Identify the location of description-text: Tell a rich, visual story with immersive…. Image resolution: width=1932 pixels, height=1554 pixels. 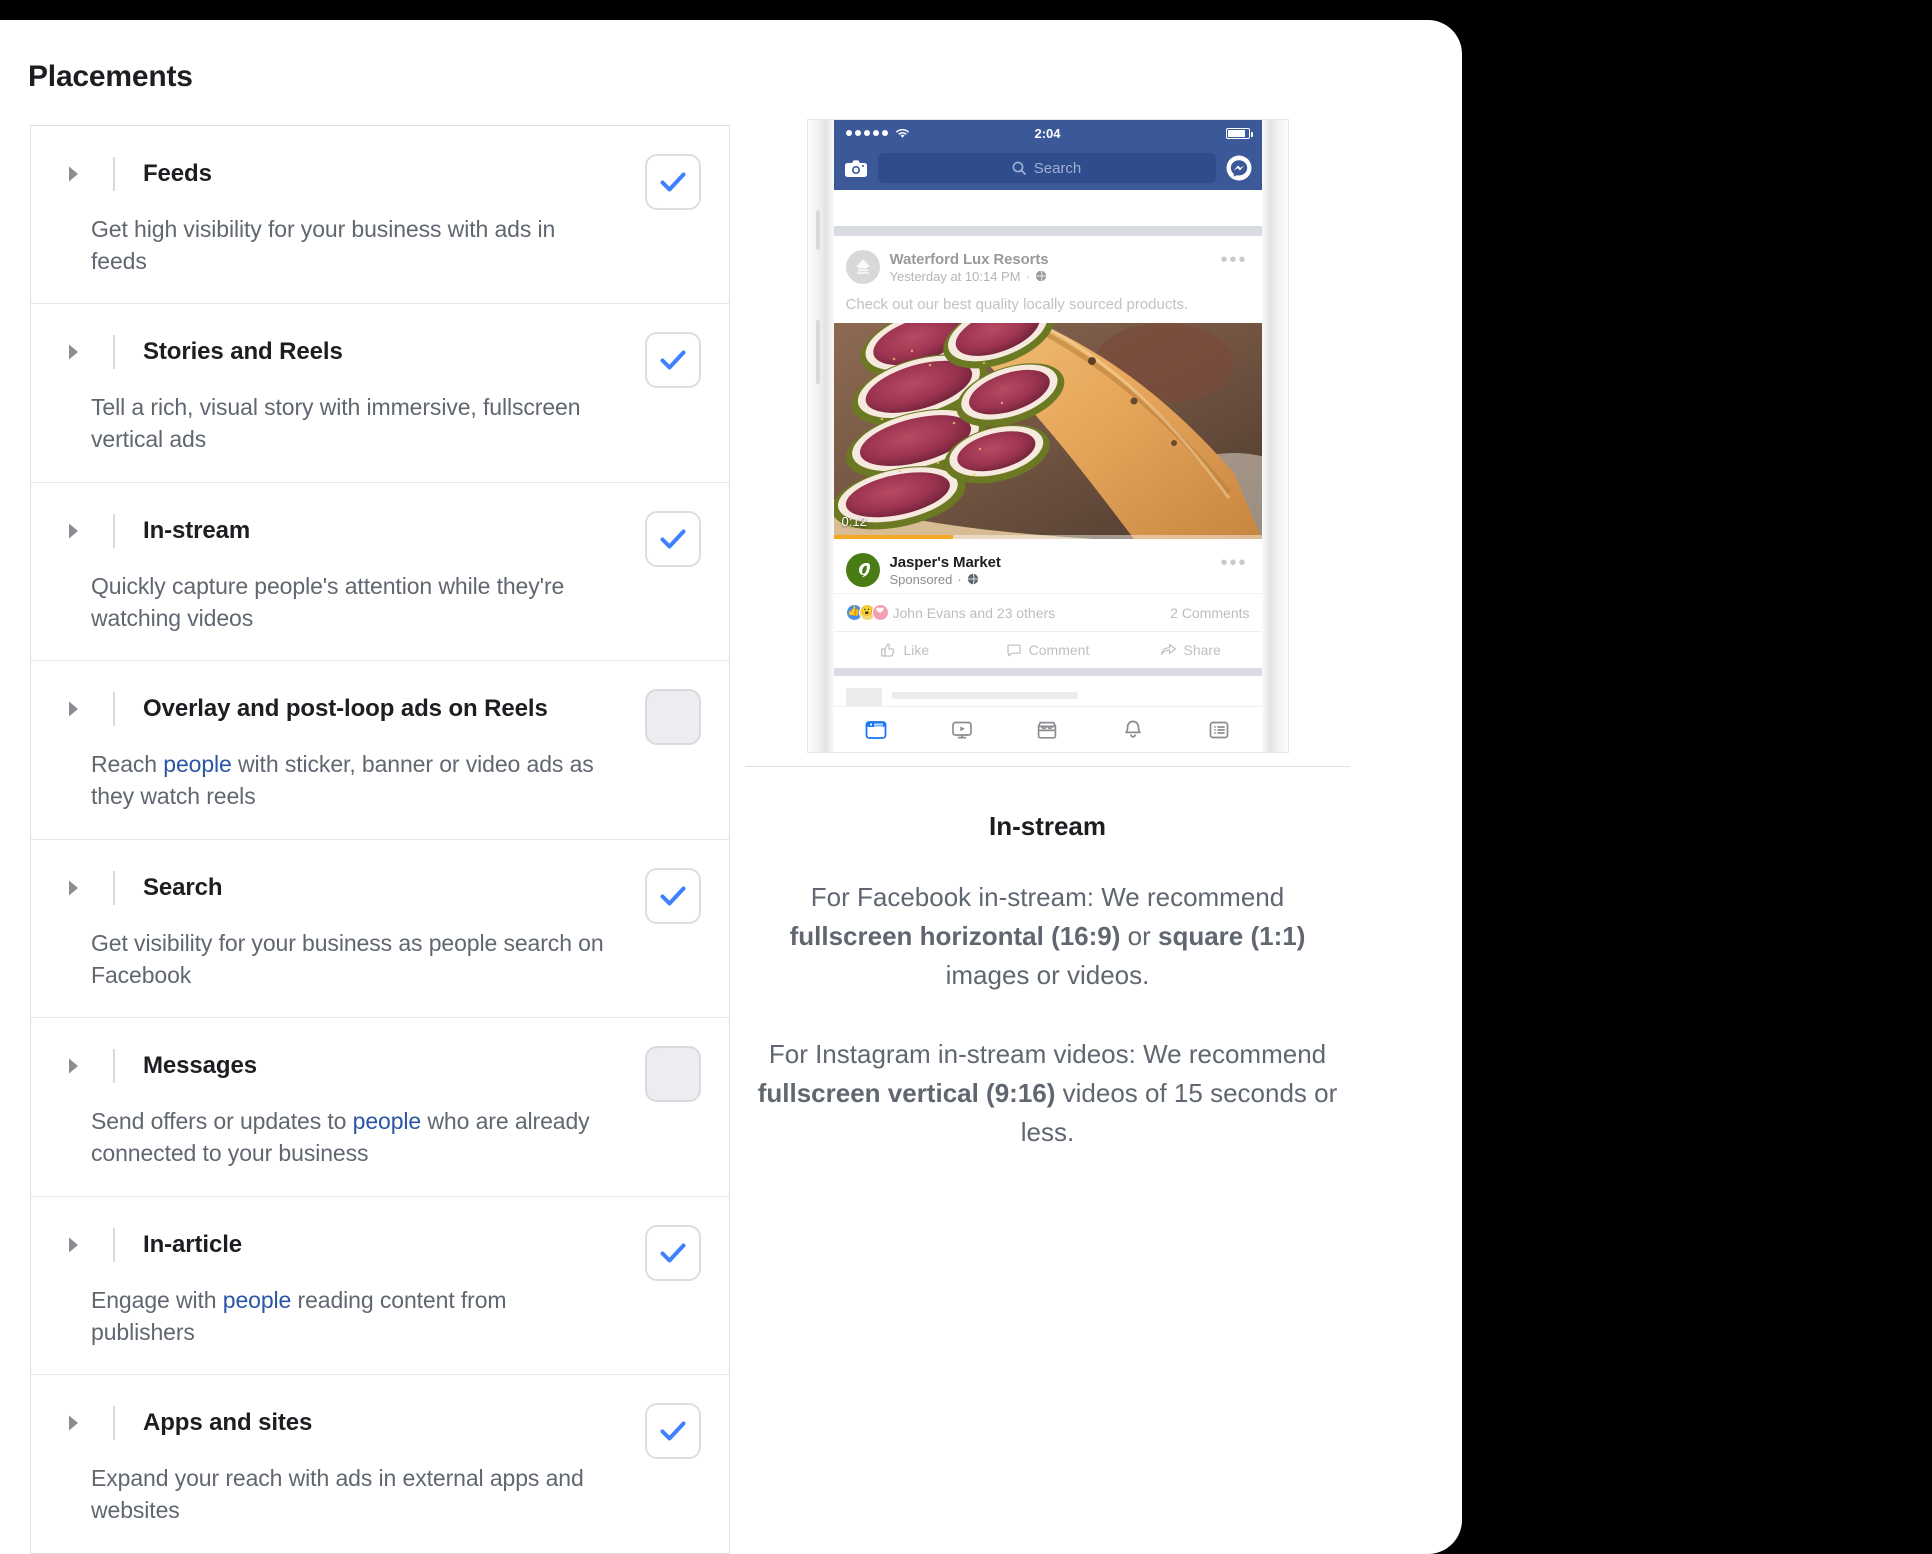
(336, 423).